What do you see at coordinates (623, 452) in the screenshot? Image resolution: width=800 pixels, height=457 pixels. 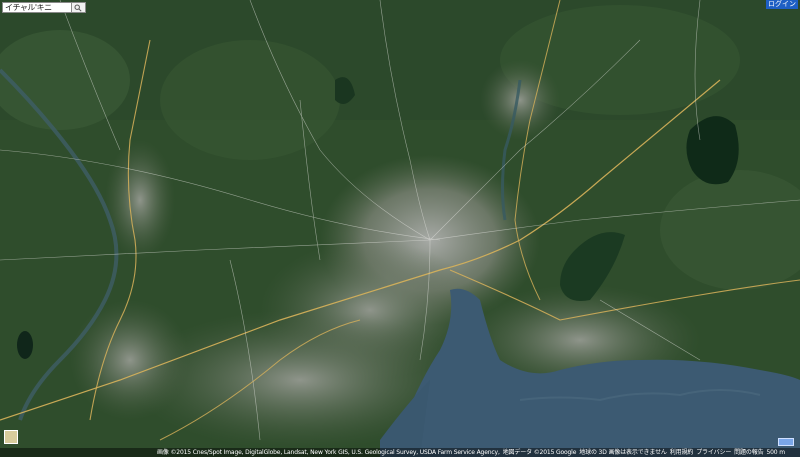 I see `3d-notice: 地球の 3D 画像は表示できません` at bounding box center [623, 452].